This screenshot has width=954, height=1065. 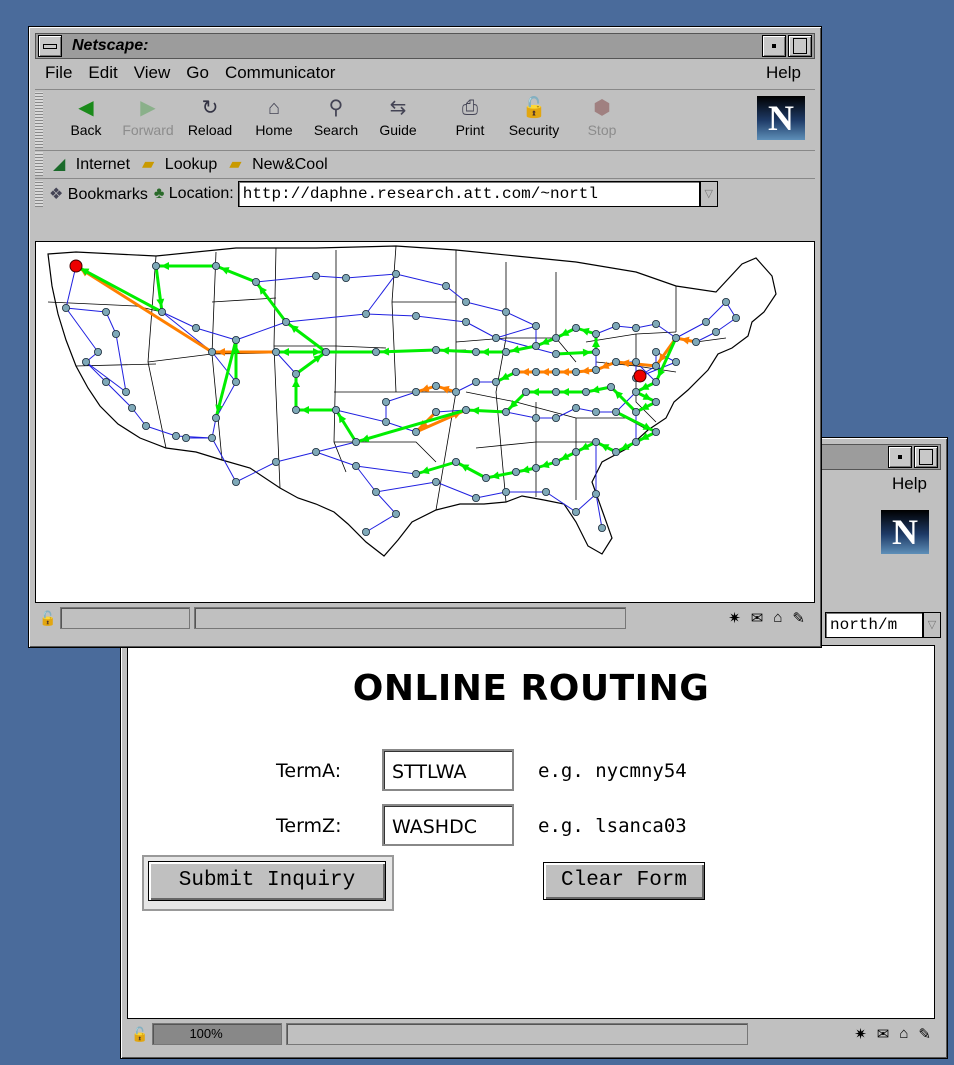 What do you see at coordinates (267, 881) in the screenshot?
I see `submit-inquiry-button: Submit Inquiry` at bounding box center [267, 881].